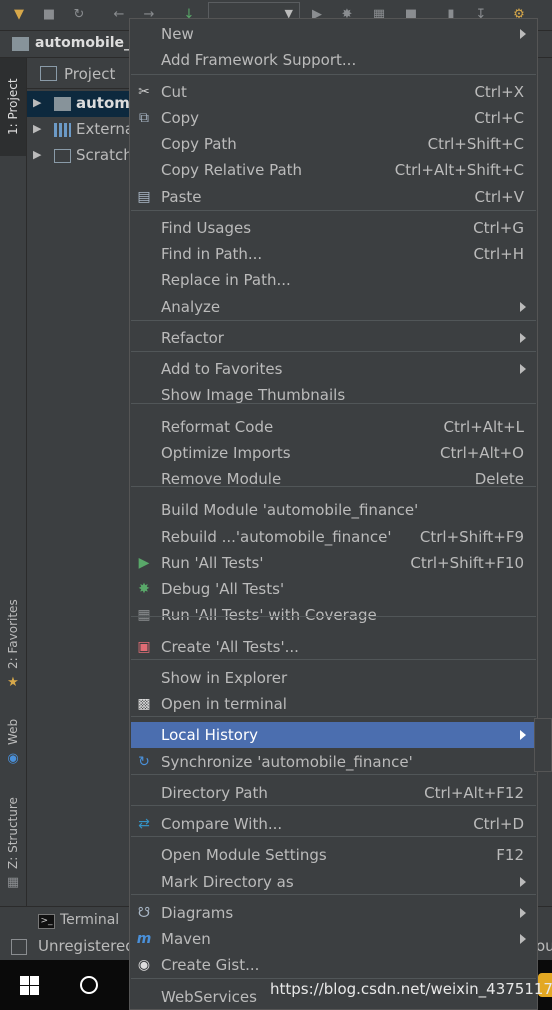 The width and height of the screenshot is (552, 1010). Describe the element at coordinates (83, 43) in the screenshot. I see `breadcrumb-project: automobile_` at that location.